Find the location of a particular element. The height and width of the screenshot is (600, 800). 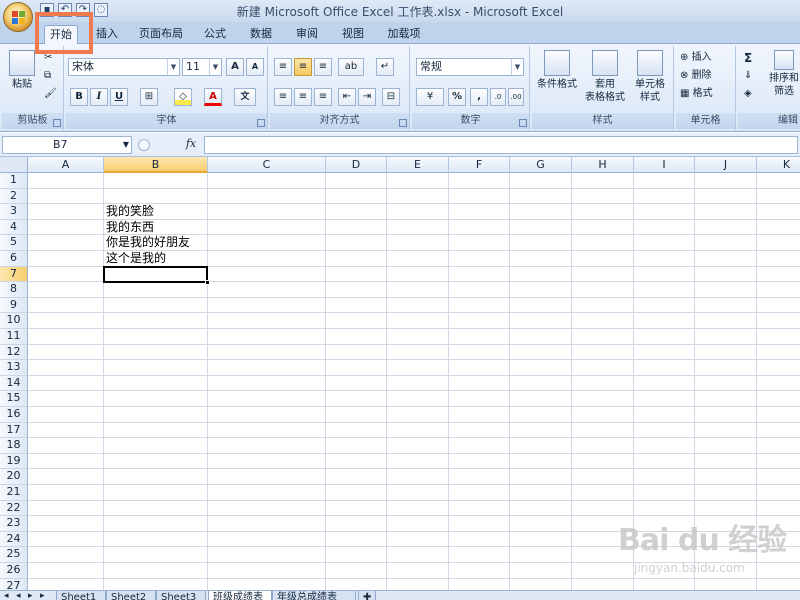

column-header-i: I is located at coordinates (664, 165).